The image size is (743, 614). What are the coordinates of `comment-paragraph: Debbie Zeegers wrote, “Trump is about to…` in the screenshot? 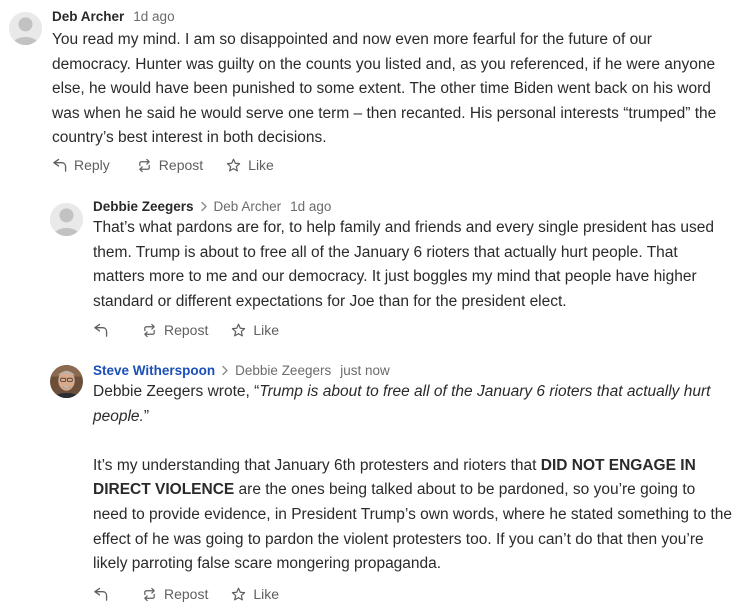 It's located at (413, 404).